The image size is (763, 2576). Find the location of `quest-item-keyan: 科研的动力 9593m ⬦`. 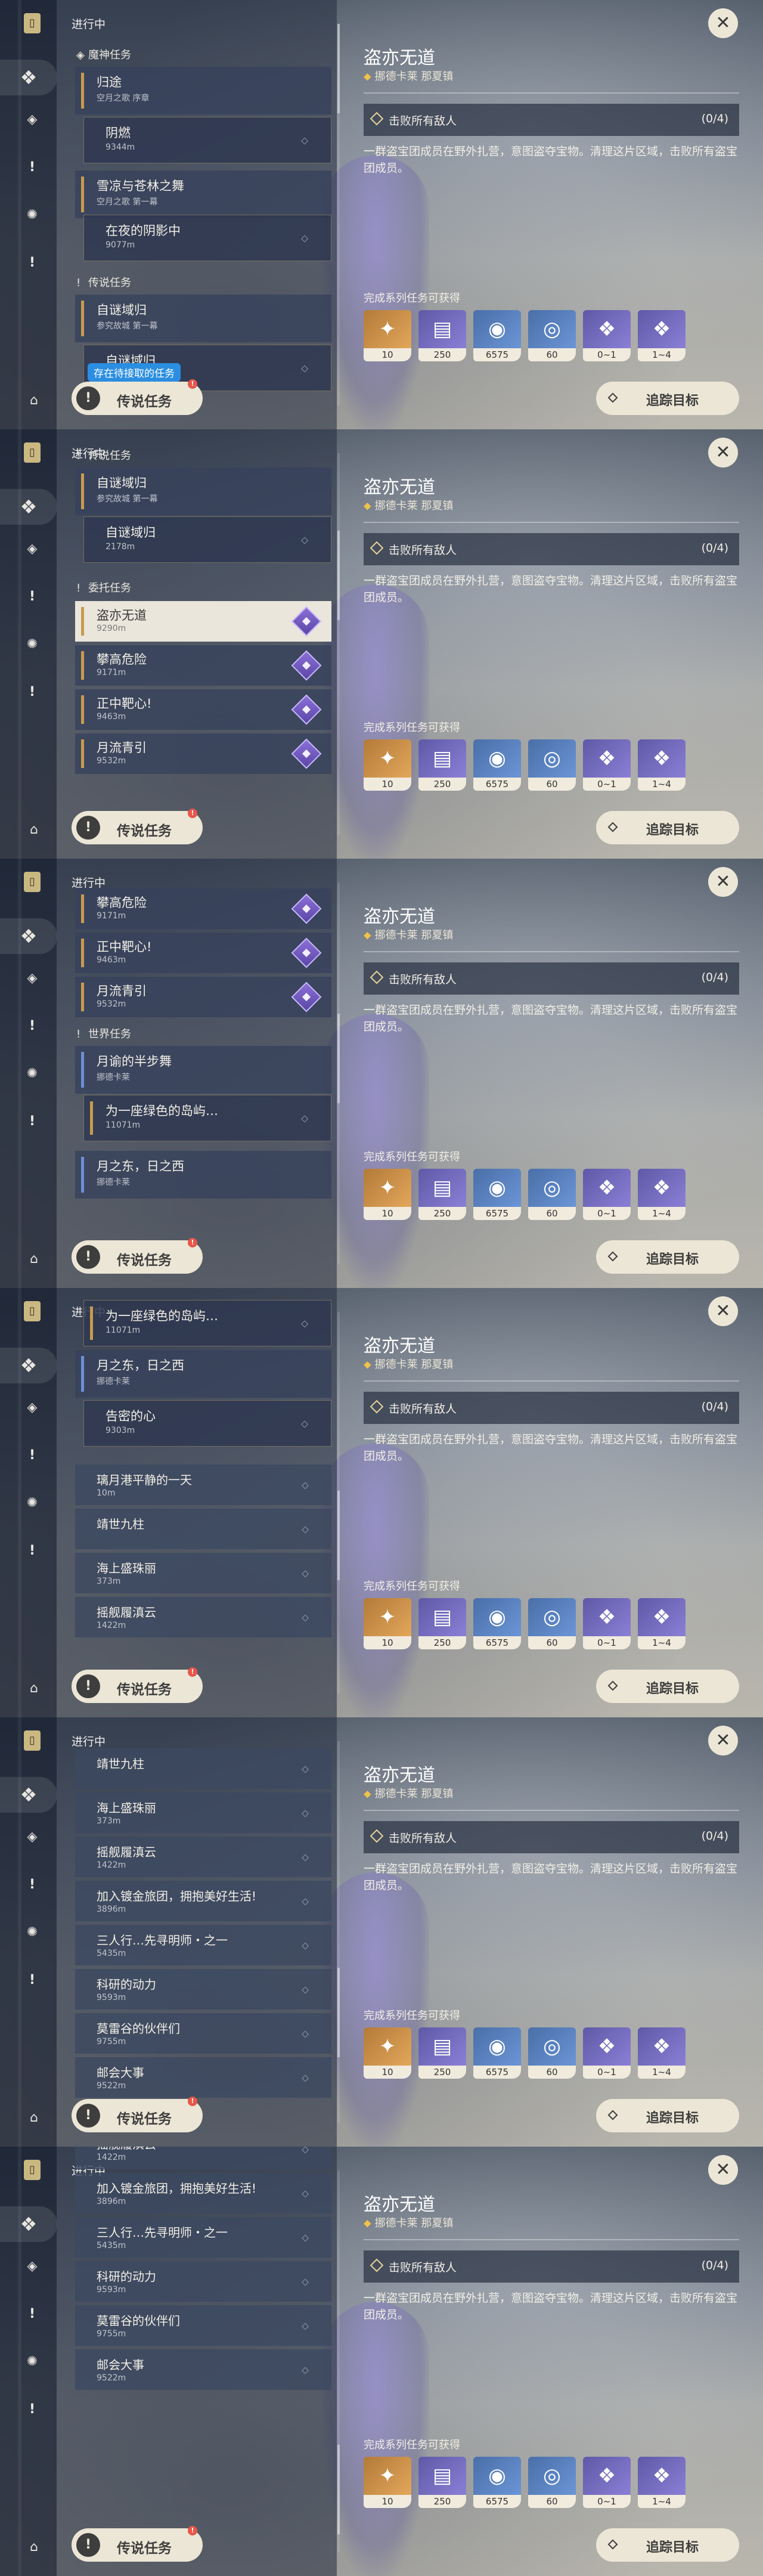

quest-item-keyan: 科研的动力 9593m ⬦ is located at coordinates (203, 2281).